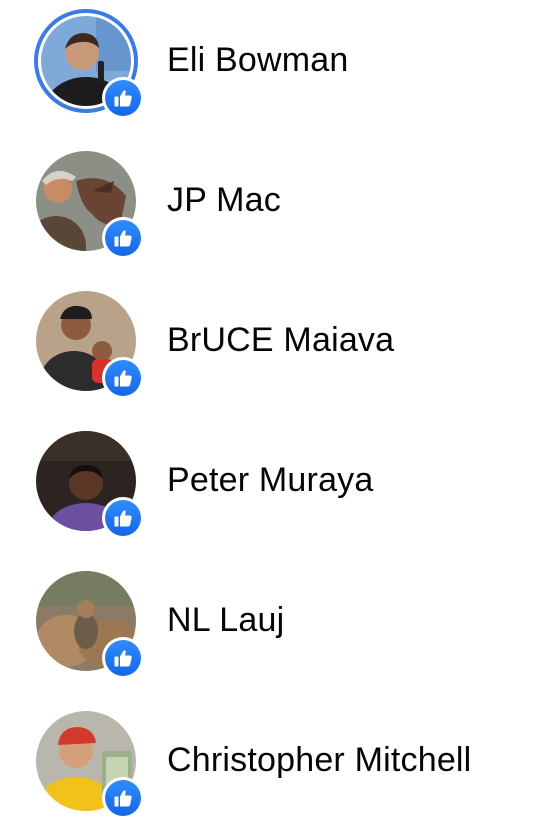  I want to click on reactor-name: NL Lauj, so click(225, 620).